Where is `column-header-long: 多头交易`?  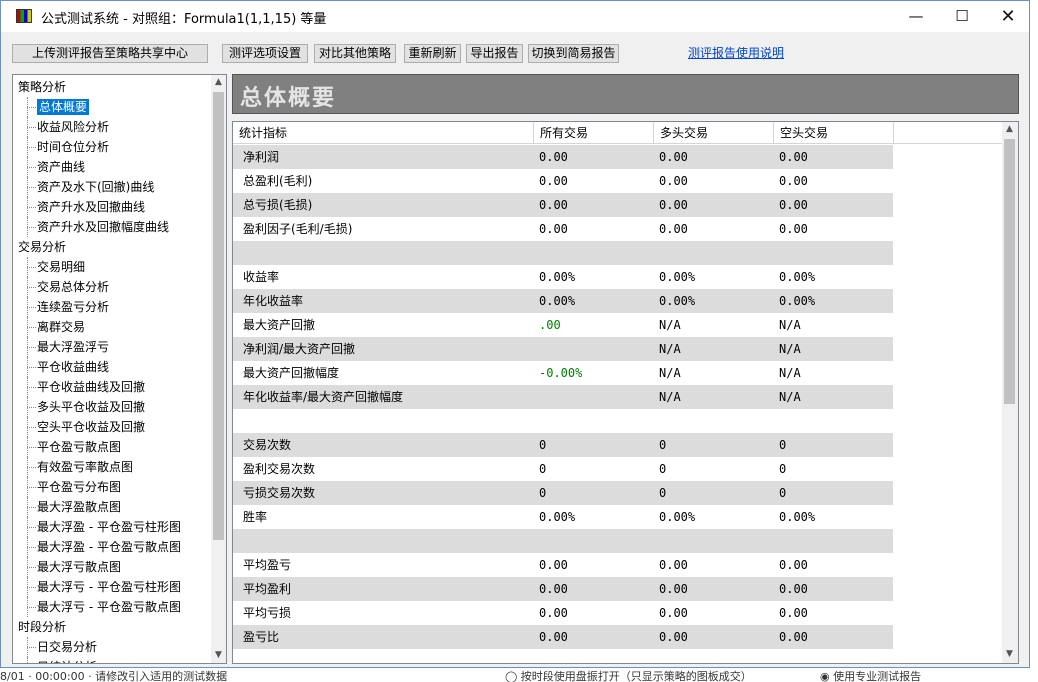
column-header-long: 多头交易 is located at coordinates (714, 133).